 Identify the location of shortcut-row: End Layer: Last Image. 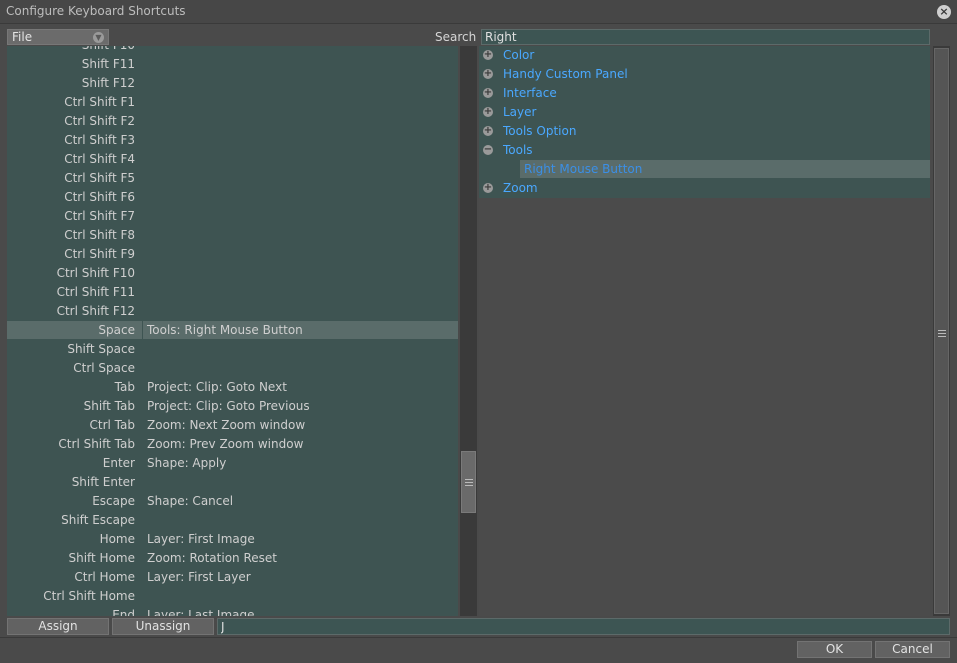
(232, 611).